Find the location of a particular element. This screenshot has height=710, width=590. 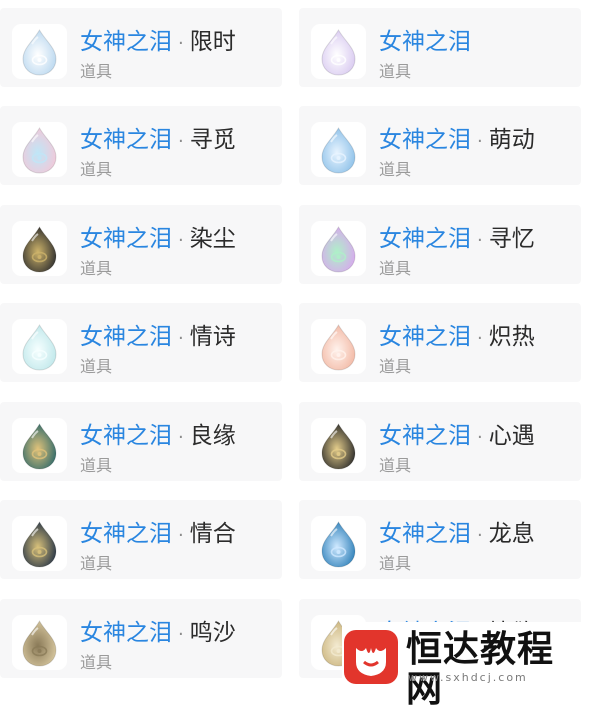

teal-teardrop-icon is located at coordinates (39, 445).